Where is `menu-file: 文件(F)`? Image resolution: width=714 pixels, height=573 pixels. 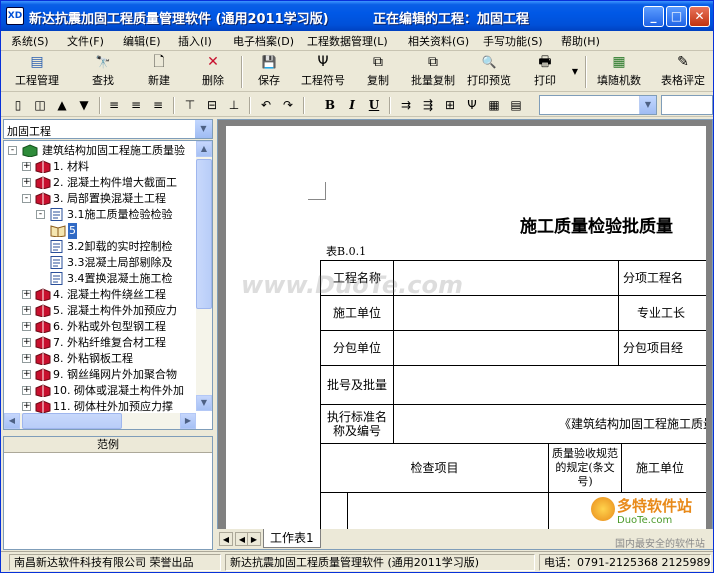
menu-file: 文件(F) is located at coordinates (85, 41).